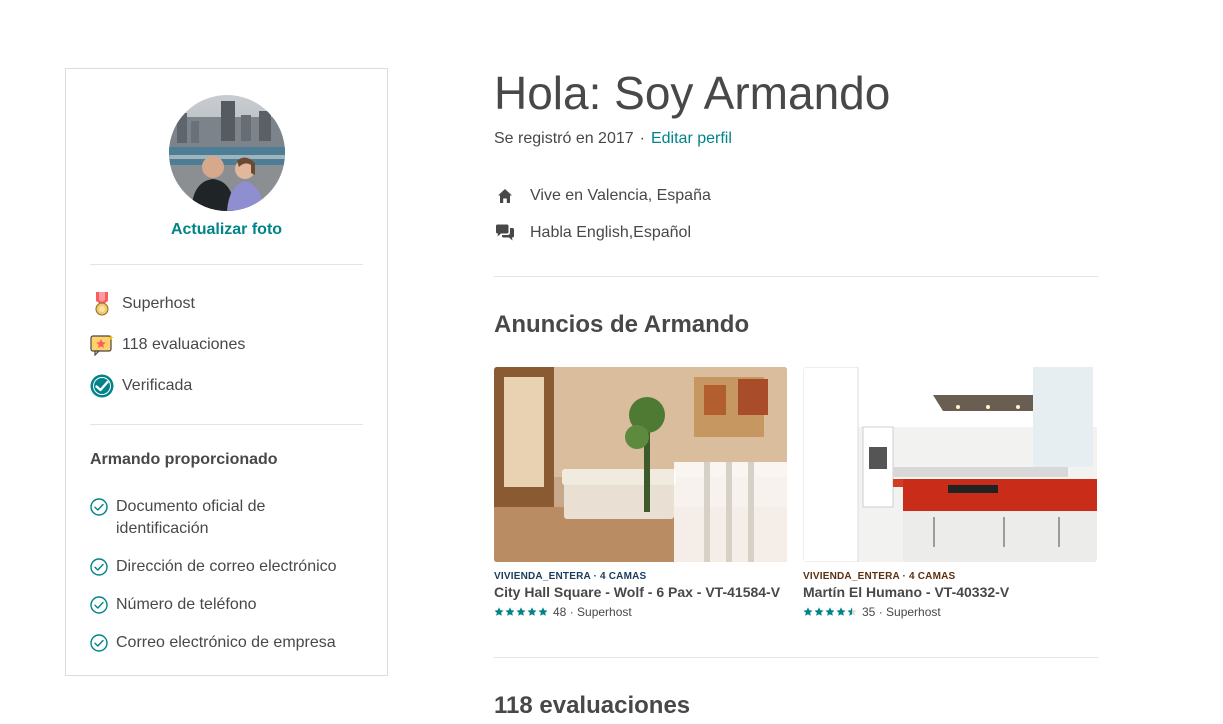  I want to click on listing-meta: 35 · Superhost, so click(950, 612).